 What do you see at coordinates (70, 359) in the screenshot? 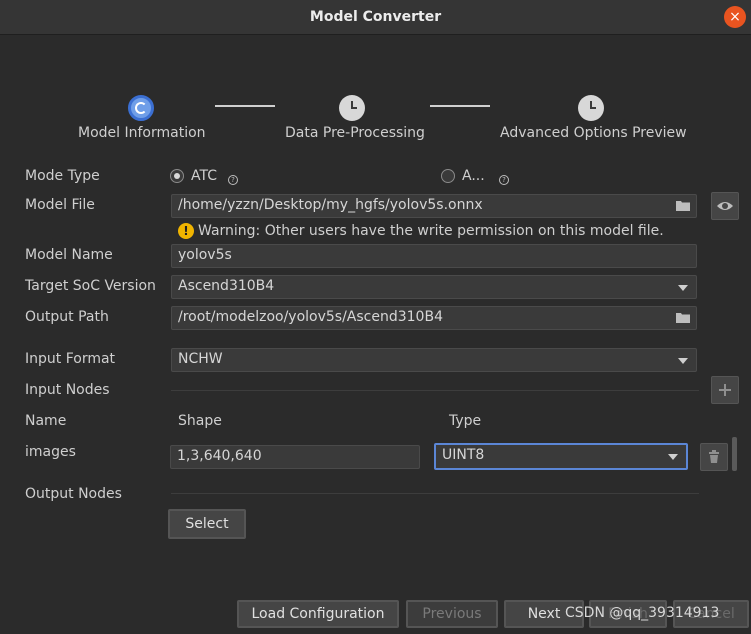
I see `input-format-label: Input Format` at bounding box center [70, 359].